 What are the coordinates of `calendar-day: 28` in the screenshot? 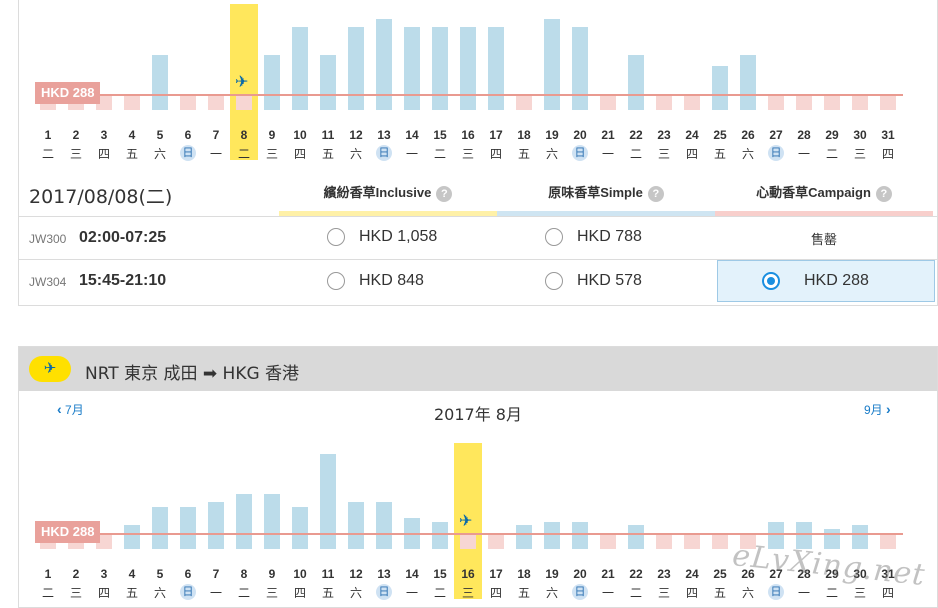 It's located at (804, 135).